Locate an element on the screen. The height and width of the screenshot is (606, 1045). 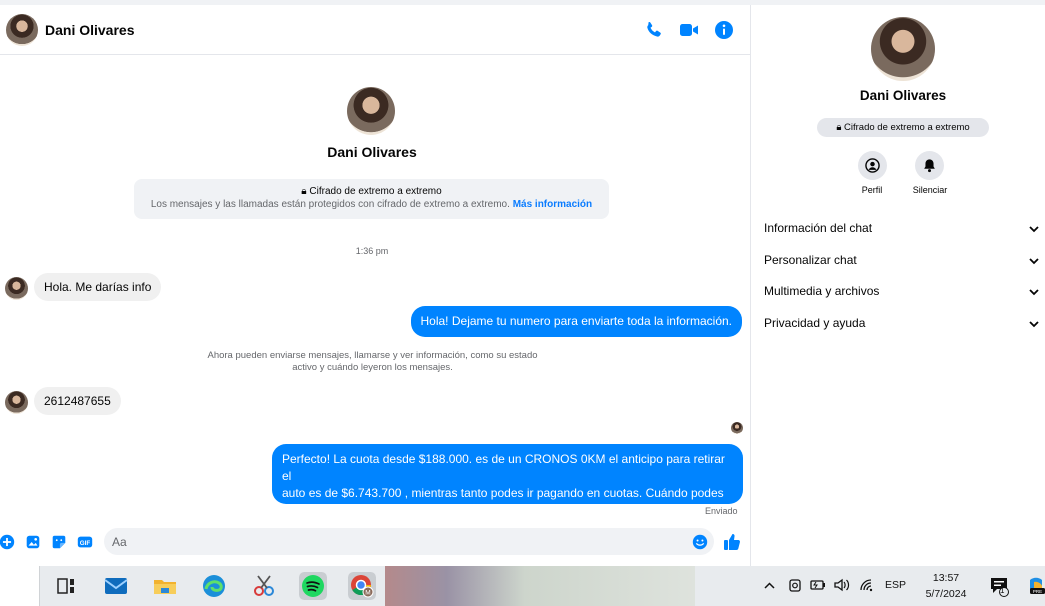
svg-text: PRE is located at coordinates (1037, 591).